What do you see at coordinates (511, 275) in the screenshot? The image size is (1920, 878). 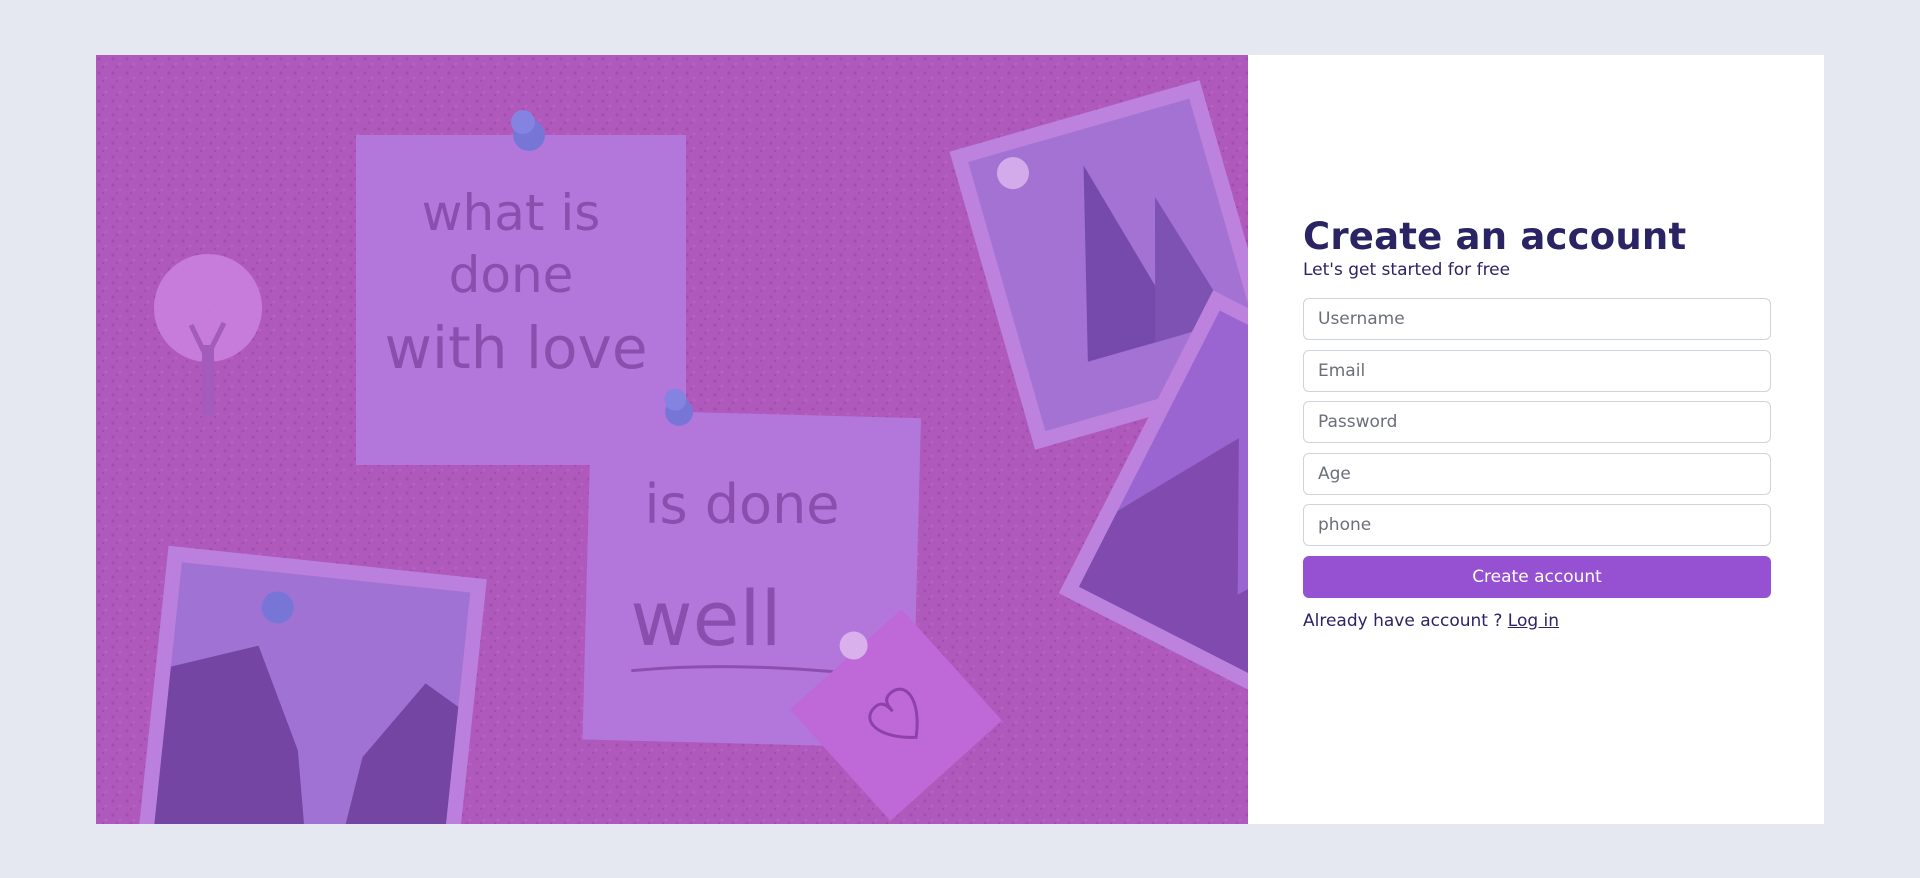 I see `note1-line2: done` at bounding box center [511, 275].